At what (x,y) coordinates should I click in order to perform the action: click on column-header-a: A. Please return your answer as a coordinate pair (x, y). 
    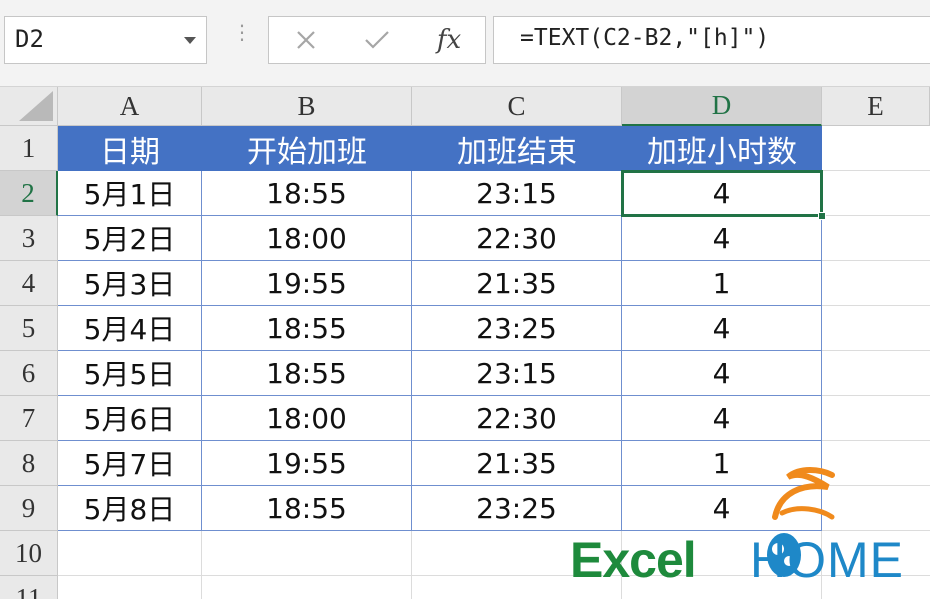
    Looking at the image, I should click on (130, 106).